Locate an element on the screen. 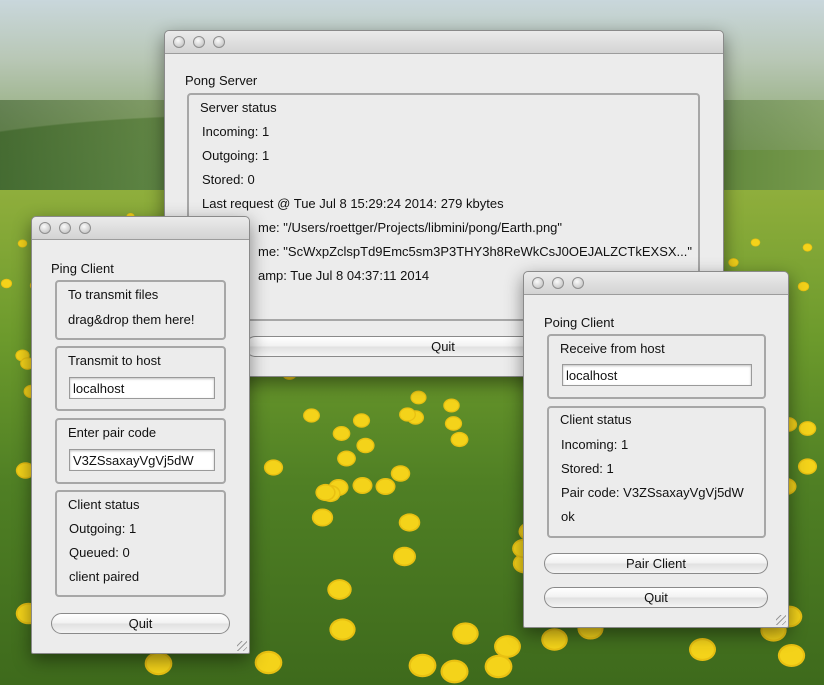 Image resolution: width=824 pixels, height=685 pixels. drop-zone-line1: To transmit files is located at coordinates (113, 294).